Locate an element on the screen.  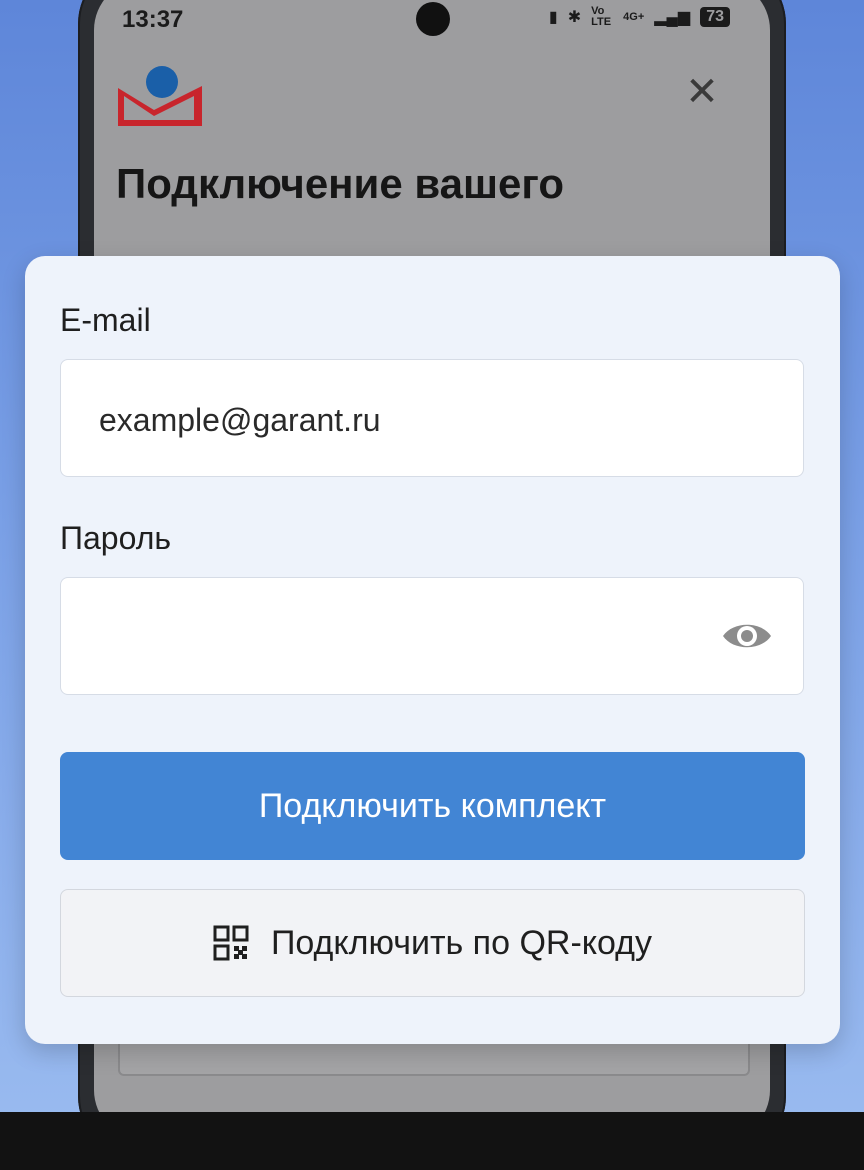
front-camera is located at coordinates (433, 19).